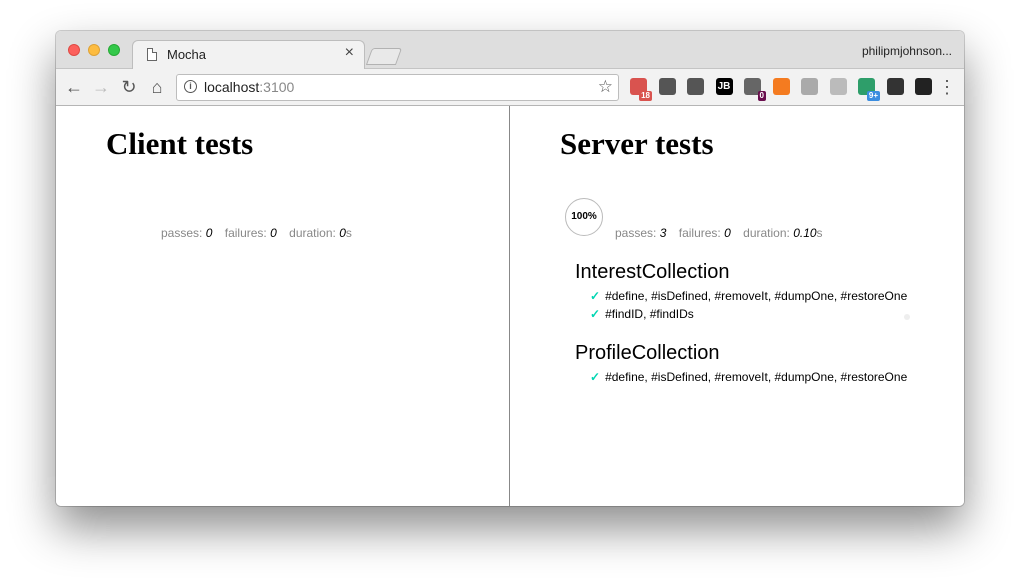 The image size is (1020, 586). What do you see at coordinates (923, 86) in the screenshot?
I see `ext-11-icon` at bounding box center [923, 86].